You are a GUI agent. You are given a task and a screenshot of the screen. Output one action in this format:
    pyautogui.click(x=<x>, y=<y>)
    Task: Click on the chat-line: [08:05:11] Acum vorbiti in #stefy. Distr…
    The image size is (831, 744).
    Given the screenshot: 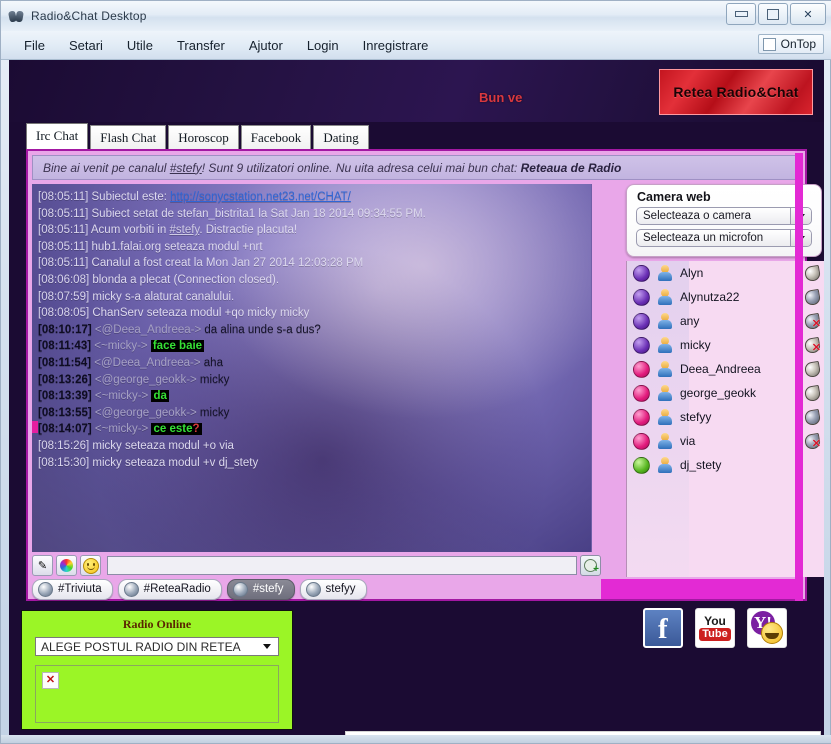 What is the action you would take?
    pyautogui.click(x=314, y=230)
    